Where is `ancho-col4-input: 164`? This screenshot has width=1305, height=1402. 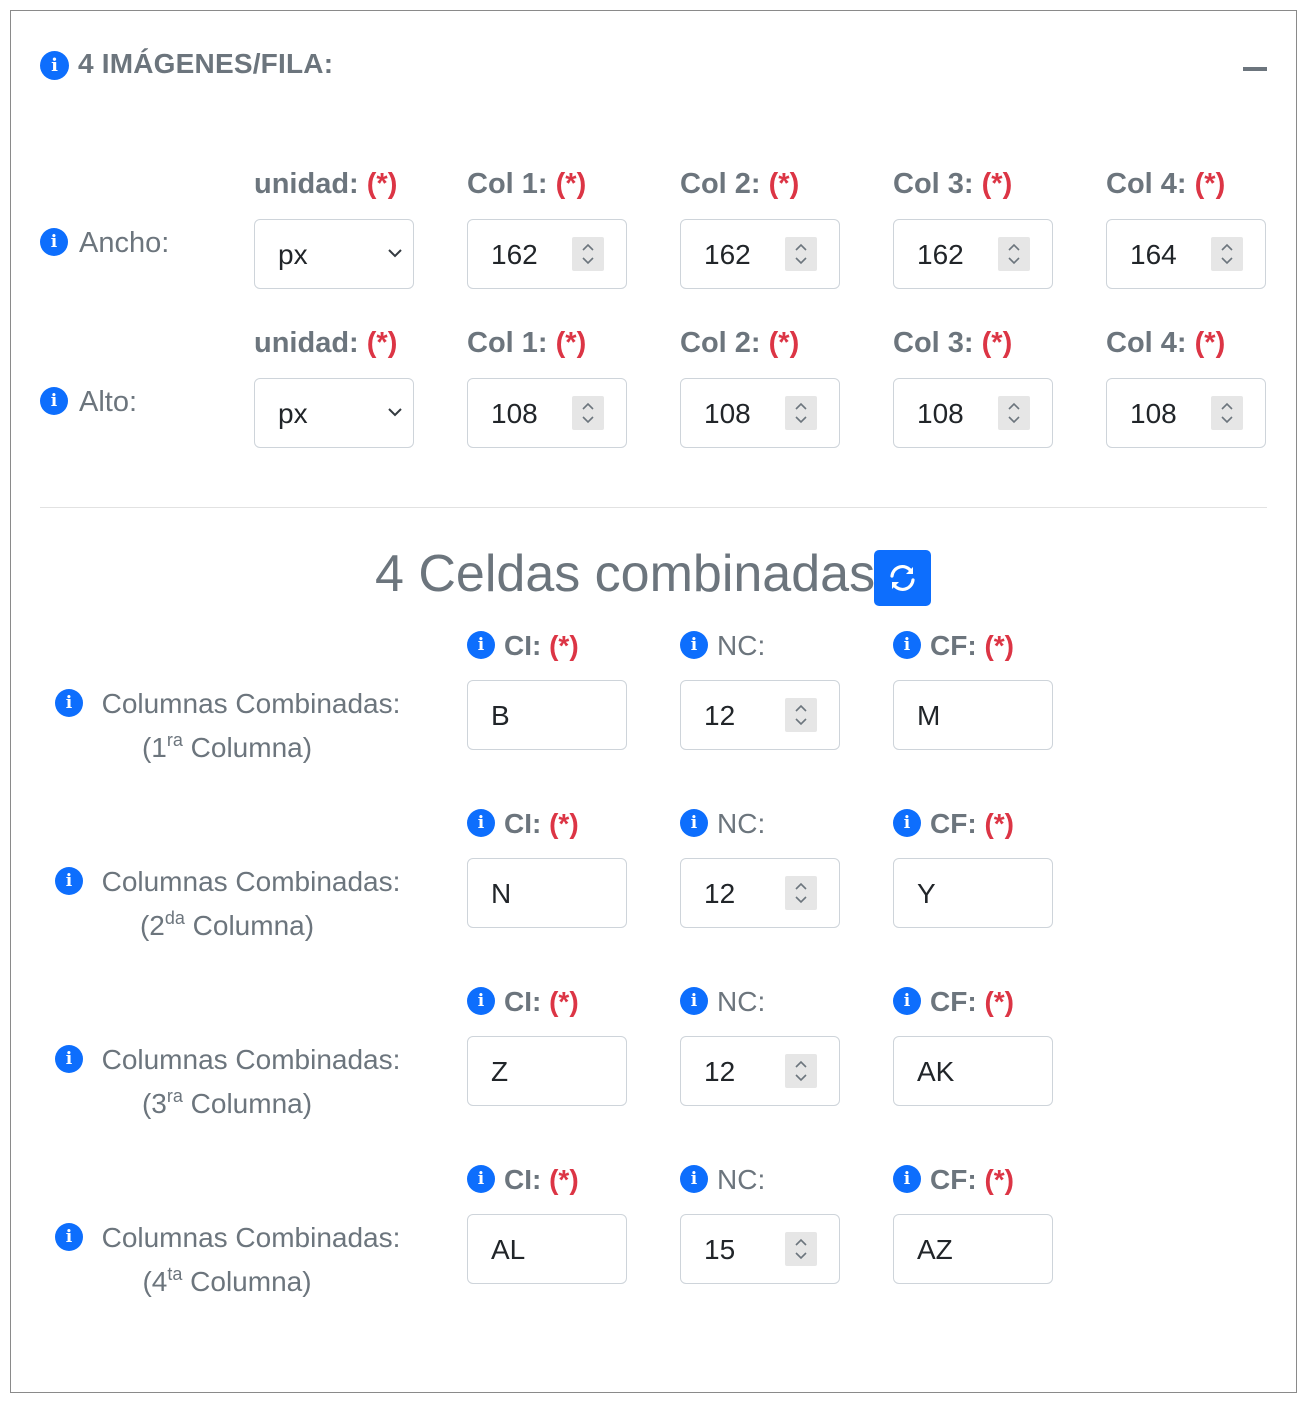
ancho-col4-input: 164 is located at coordinates (1186, 254).